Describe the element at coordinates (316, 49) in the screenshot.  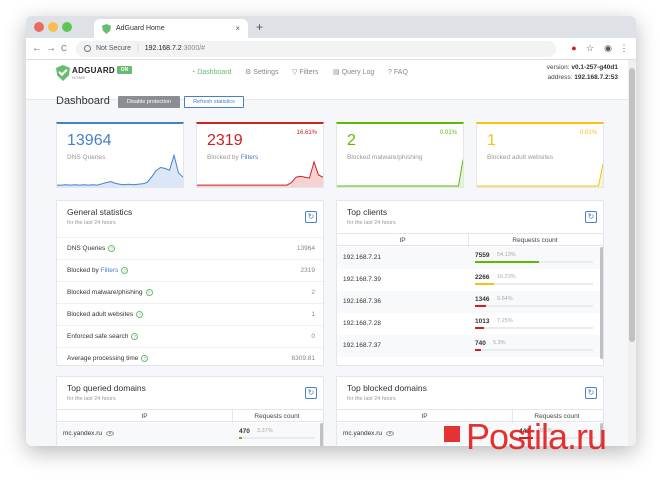
I see `url-bar: Not Secure | 192.168.7.2:3000/#` at that location.